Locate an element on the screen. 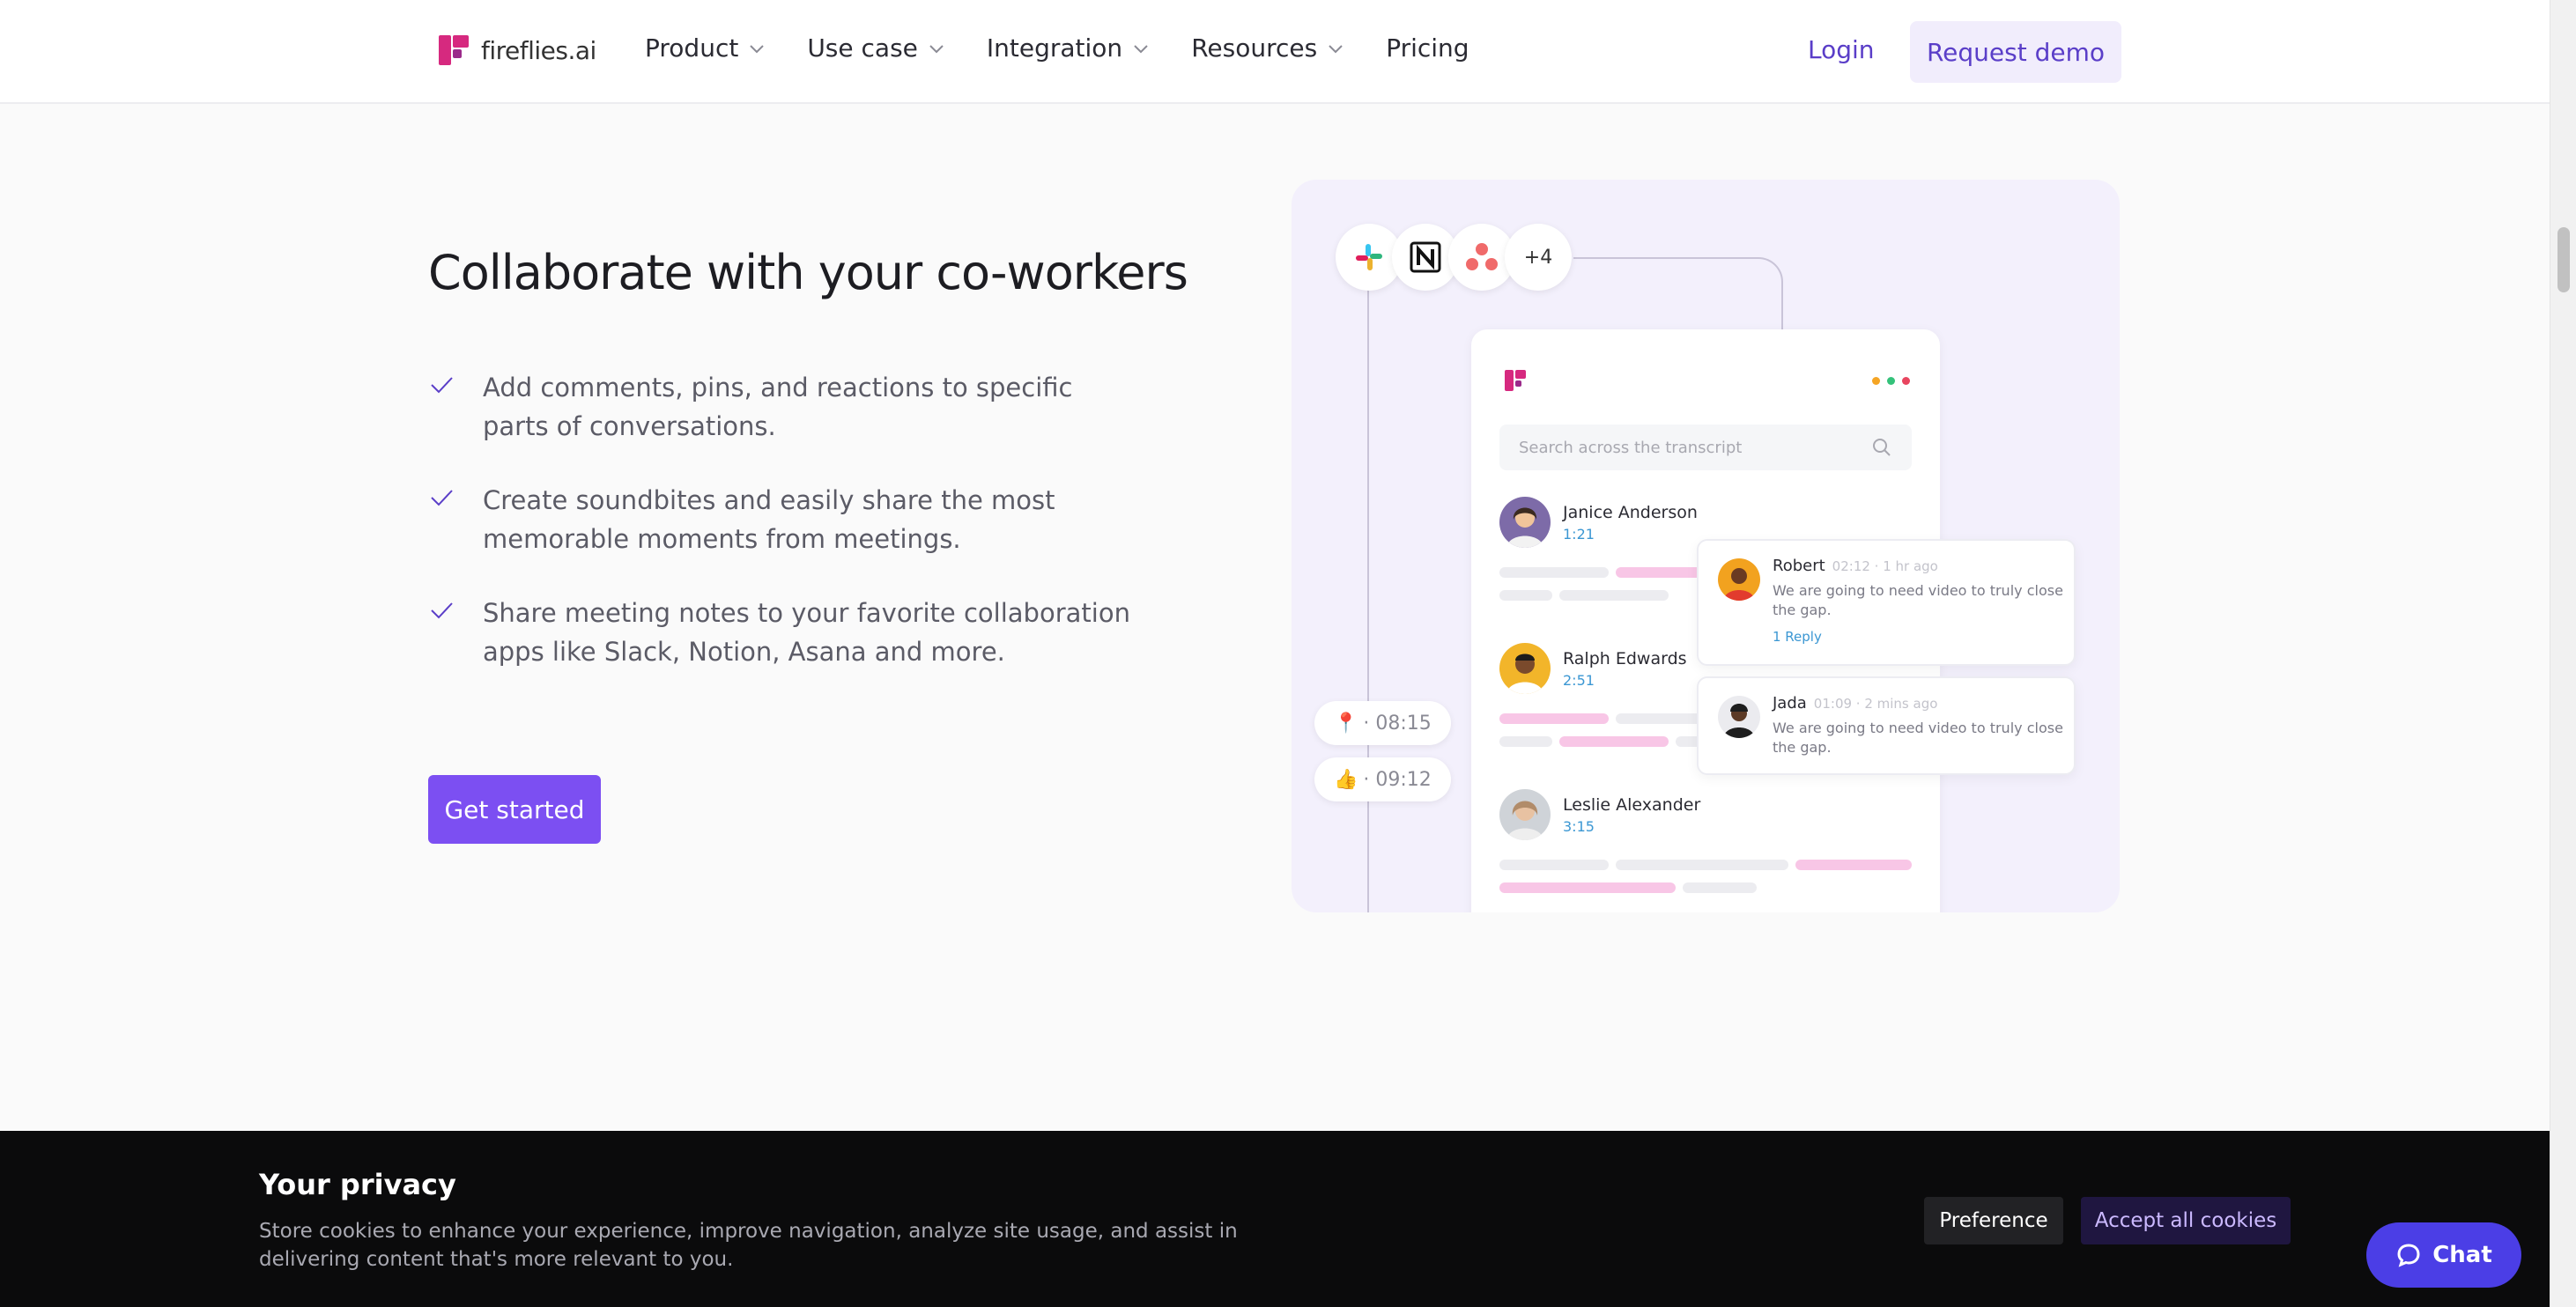  nav-item-label: Resources is located at coordinates (1254, 48).